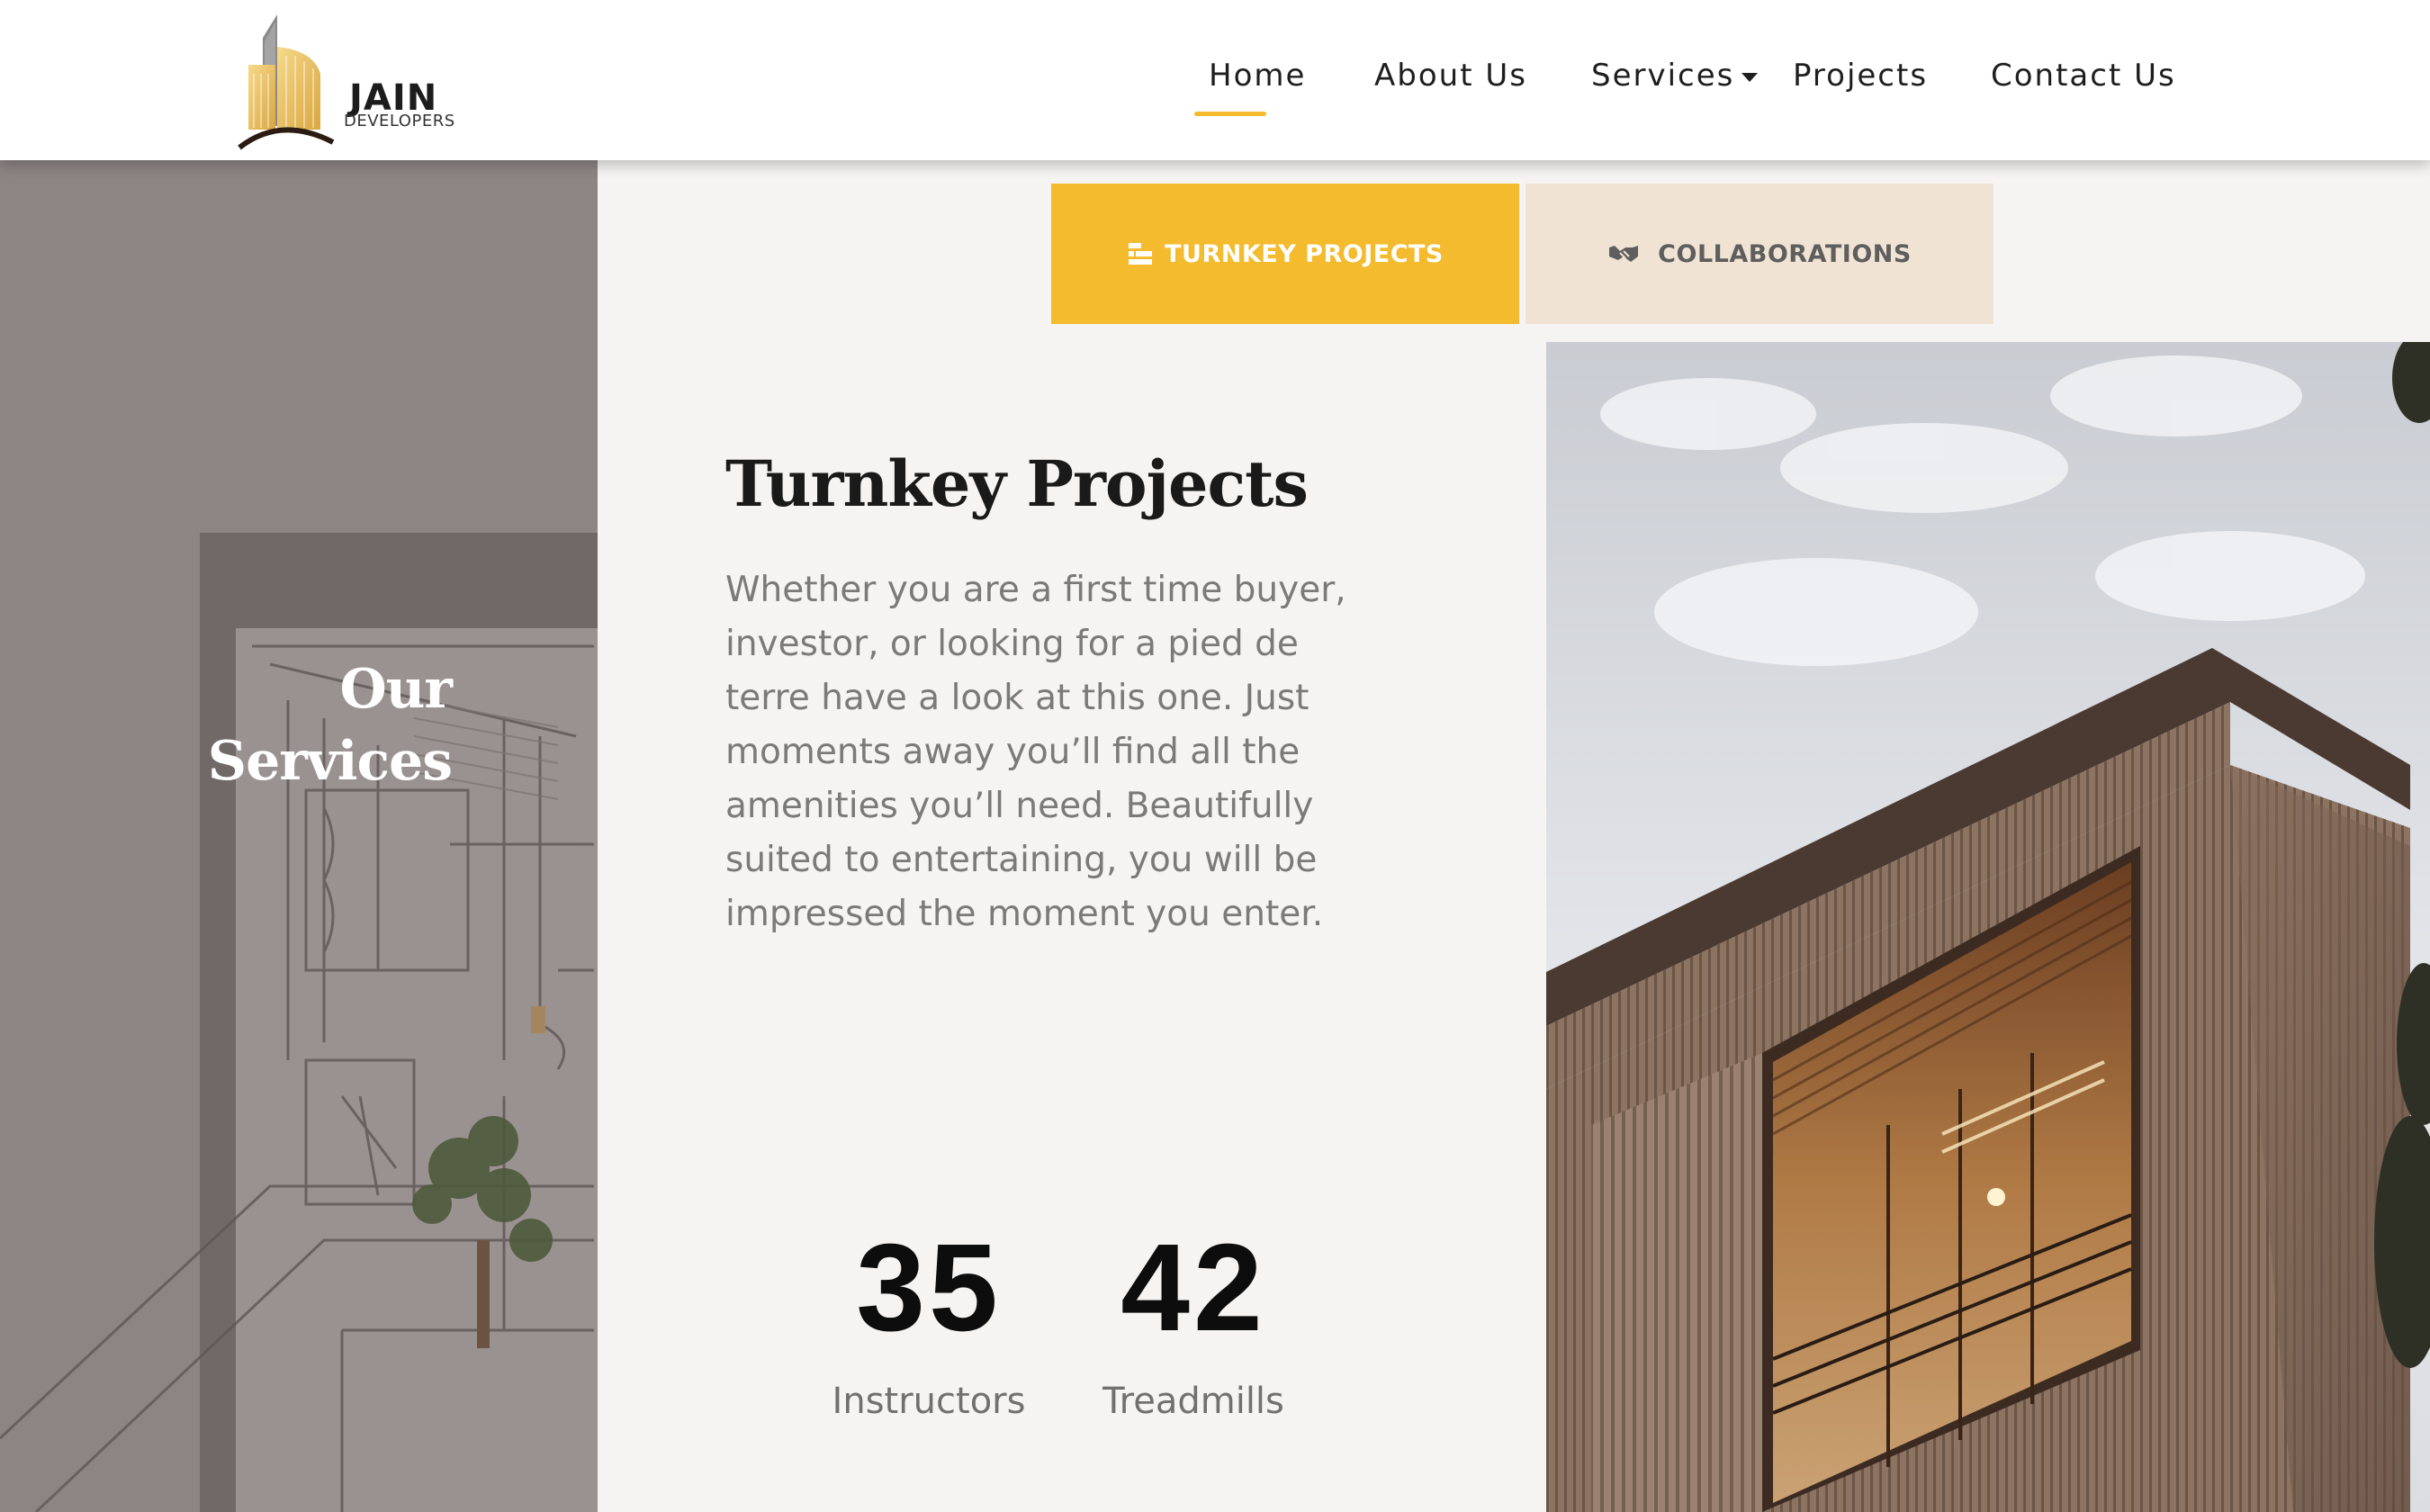 The image size is (2430, 1512). Describe the element at coordinates (929, 1288) in the screenshot. I see `stat-instructors-value: 35` at that location.